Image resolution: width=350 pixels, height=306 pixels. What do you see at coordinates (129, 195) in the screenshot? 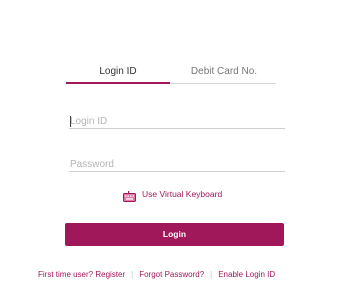
I see `keyboard-icon` at bounding box center [129, 195].